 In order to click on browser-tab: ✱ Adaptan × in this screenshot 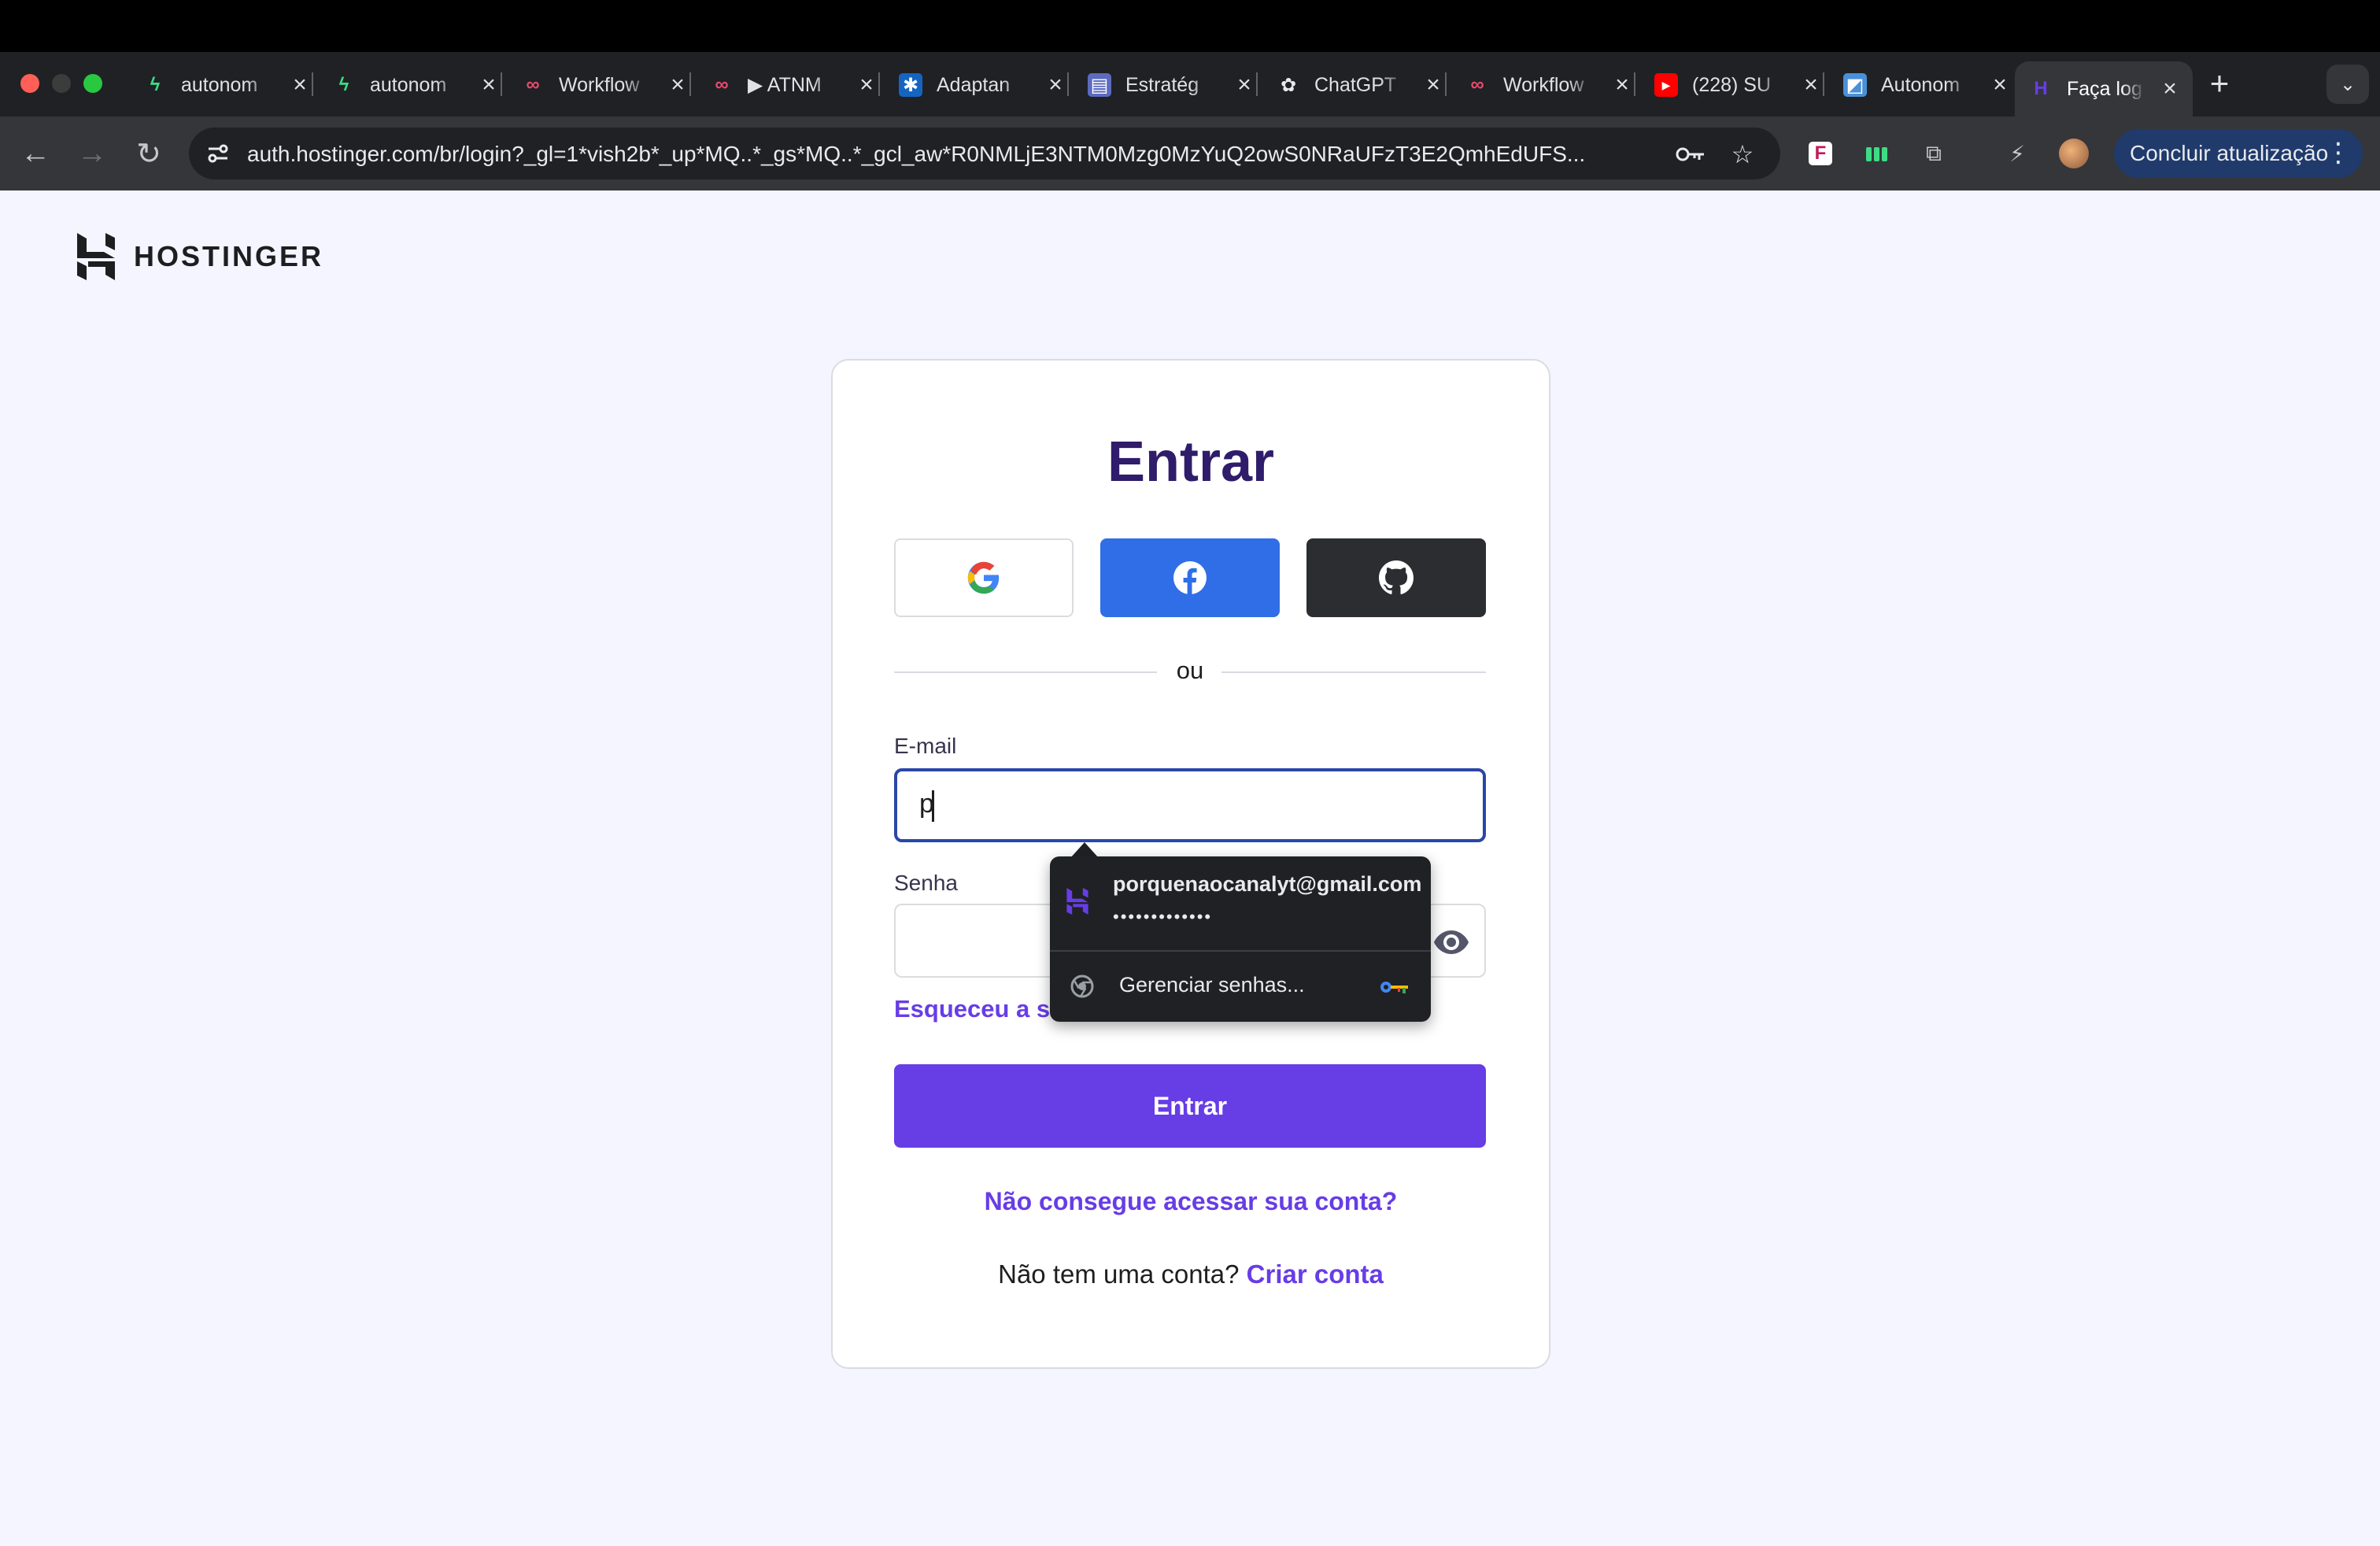, I will do `click(982, 85)`.